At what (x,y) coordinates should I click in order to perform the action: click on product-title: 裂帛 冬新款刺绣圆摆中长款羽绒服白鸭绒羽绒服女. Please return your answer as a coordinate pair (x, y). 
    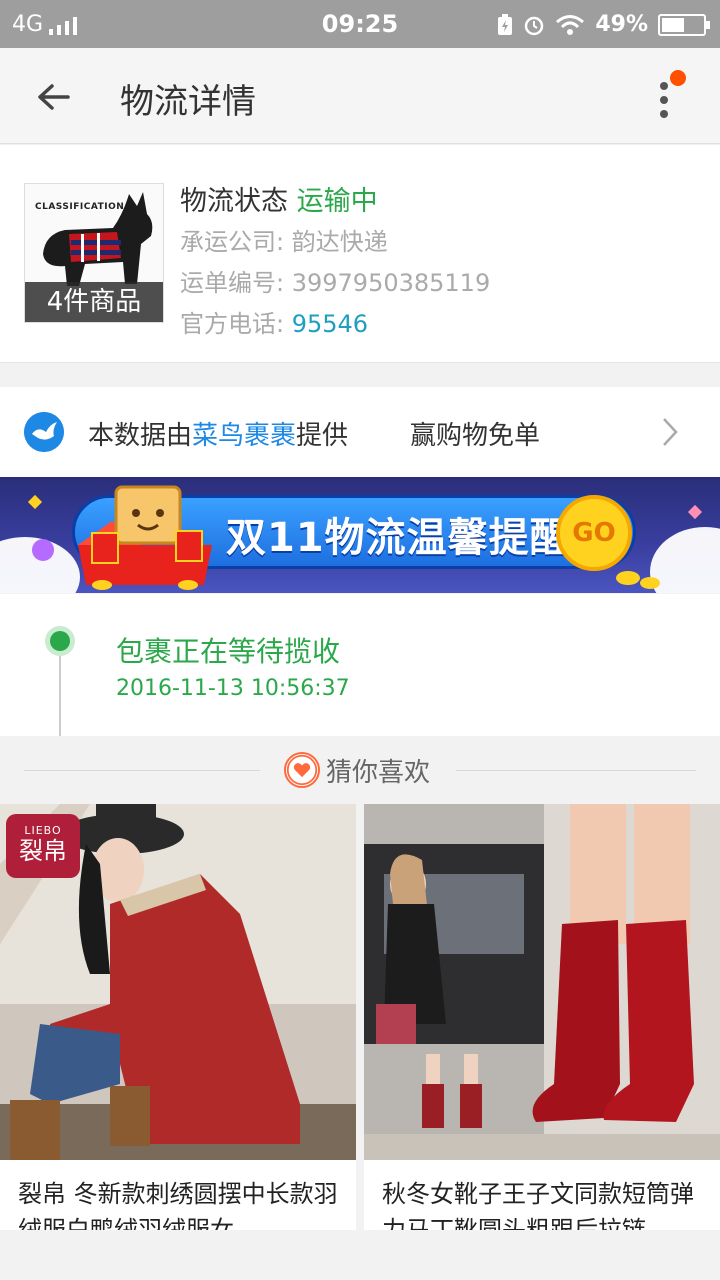
    Looking at the image, I should click on (183, 1203).